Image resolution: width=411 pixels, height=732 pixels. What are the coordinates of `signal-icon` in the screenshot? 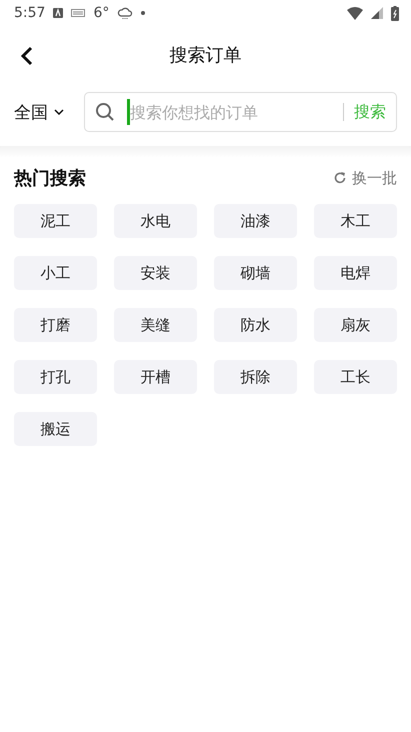 It's located at (377, 13).